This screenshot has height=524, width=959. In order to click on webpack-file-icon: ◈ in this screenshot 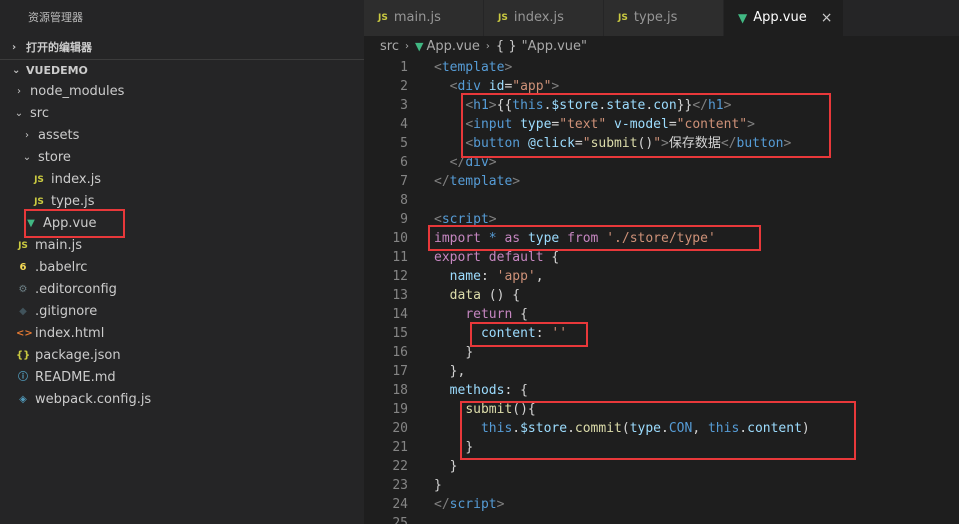, I will do `click(23, 399)`.